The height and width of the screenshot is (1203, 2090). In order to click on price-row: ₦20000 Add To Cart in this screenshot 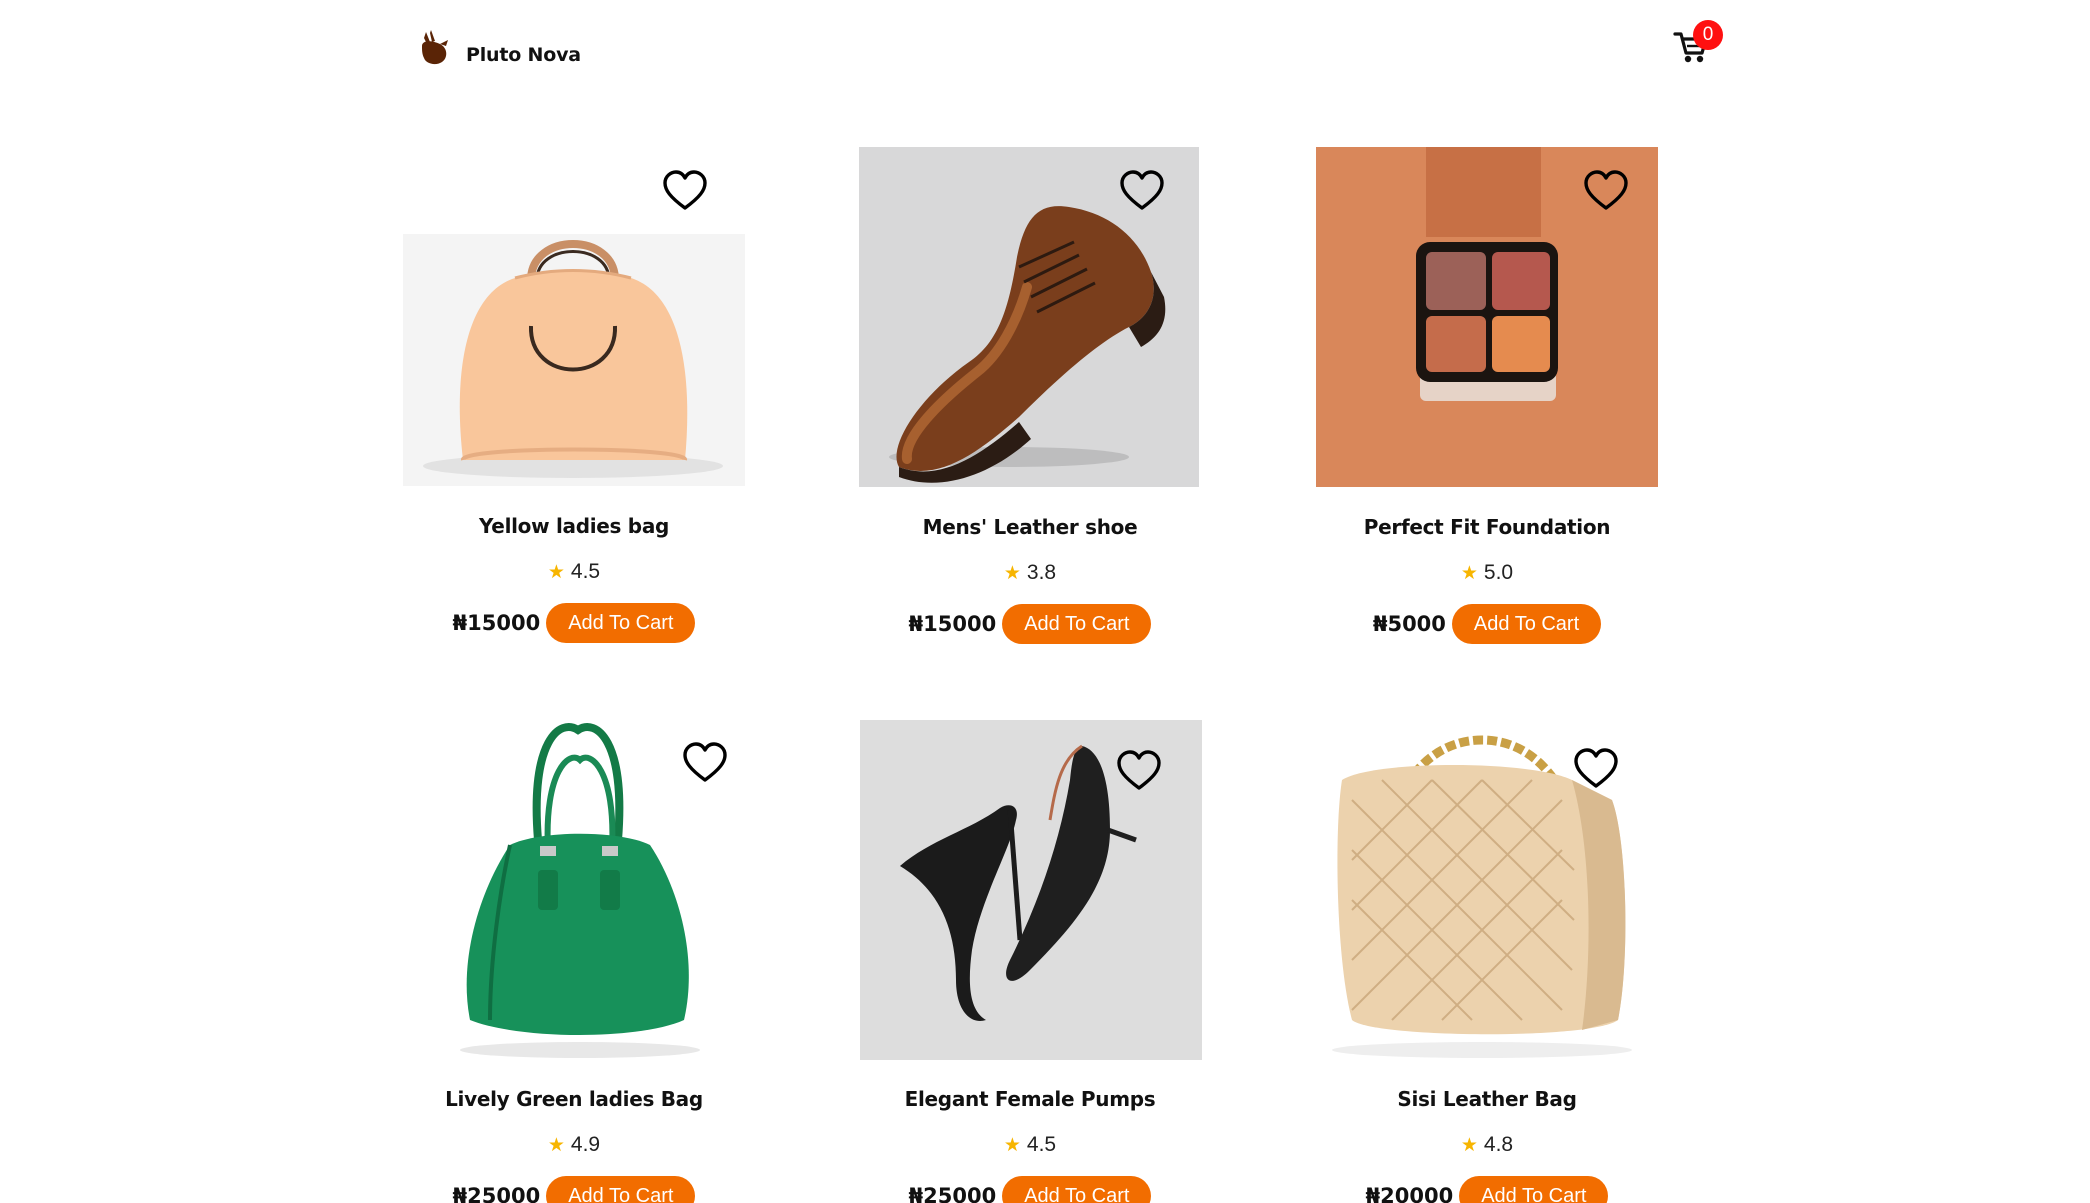, I will do `click(1487, 1189)`.